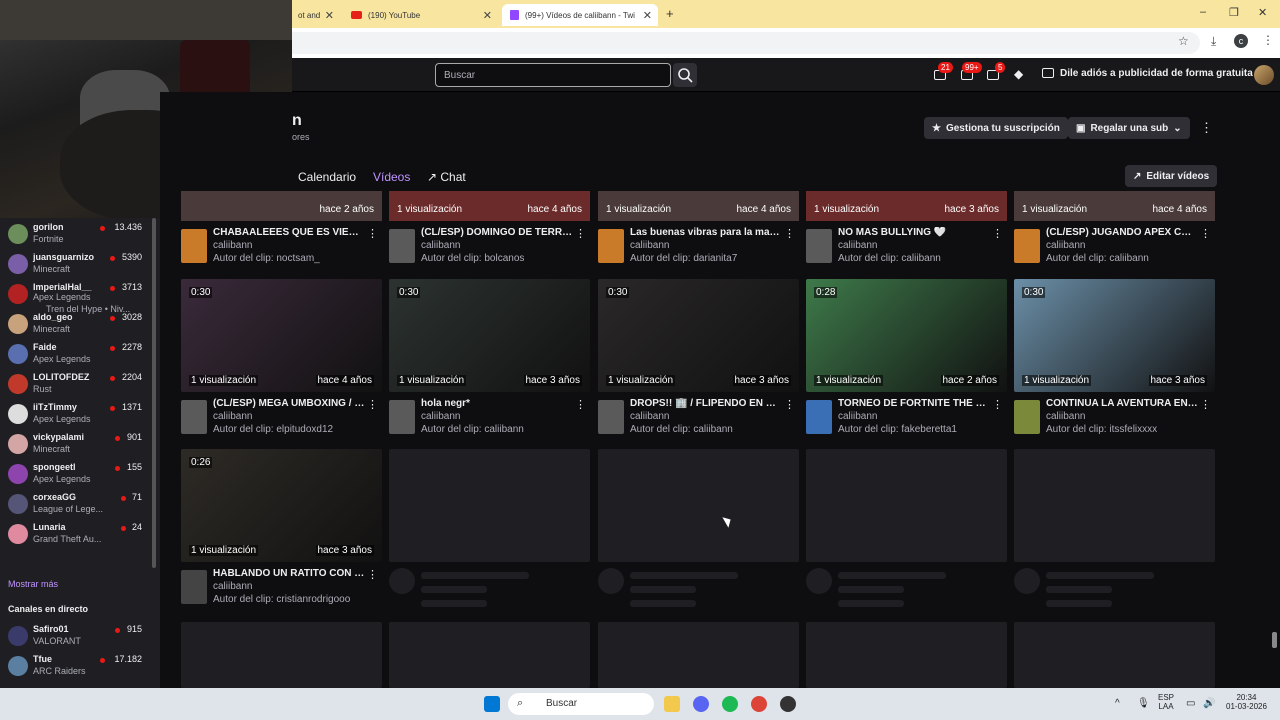 The width and height of the screenshot is (1280, 720). Describe the element at coordinates (75, 475) in the screenshot. I see `sidebar-channel-item: spongeetl Apex Legends 155` at that location.